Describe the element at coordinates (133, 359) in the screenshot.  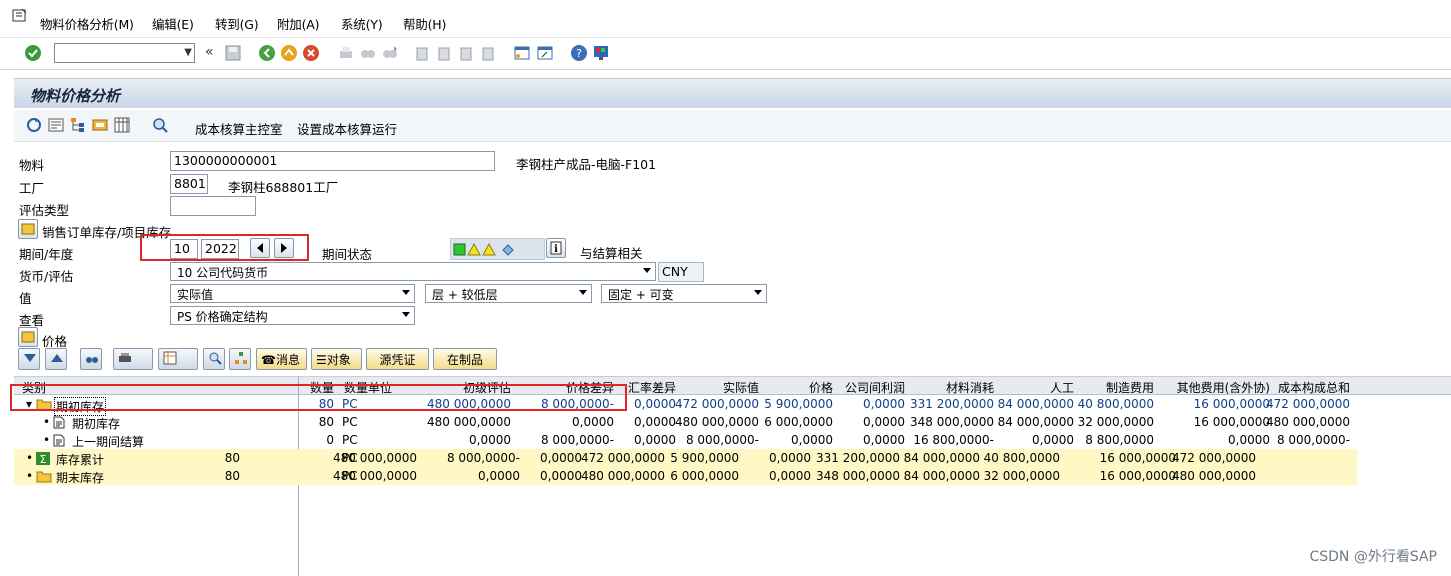
I see `print-menu-button` at that location.